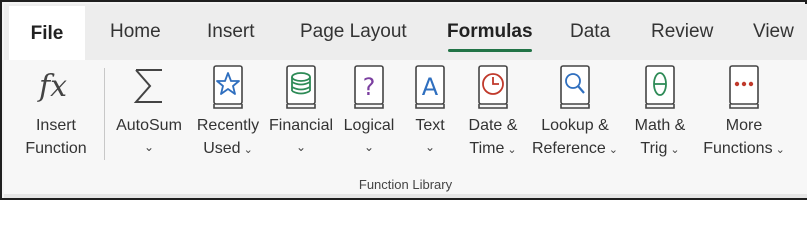  I want to click on theta-book-icon, so click(660, 89).